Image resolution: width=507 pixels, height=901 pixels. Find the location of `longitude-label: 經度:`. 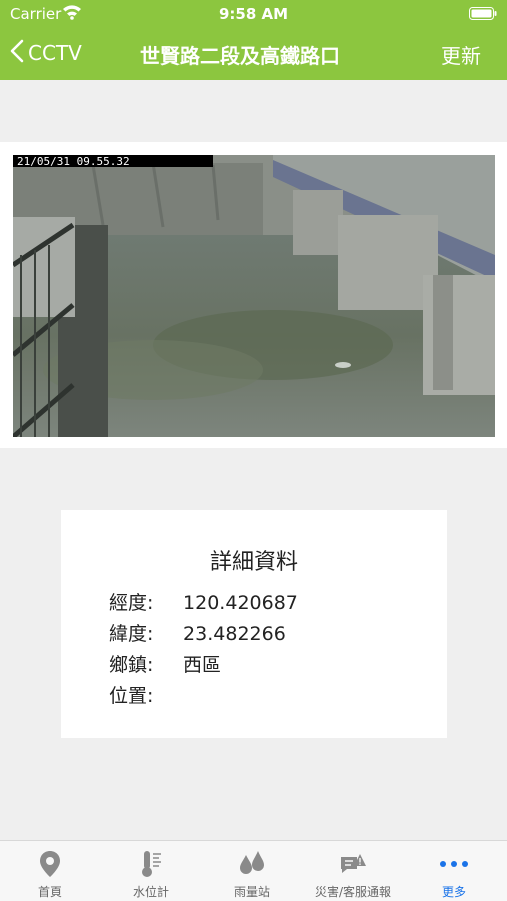

longitude-label: 經度: is located at coordinates (131, 603).